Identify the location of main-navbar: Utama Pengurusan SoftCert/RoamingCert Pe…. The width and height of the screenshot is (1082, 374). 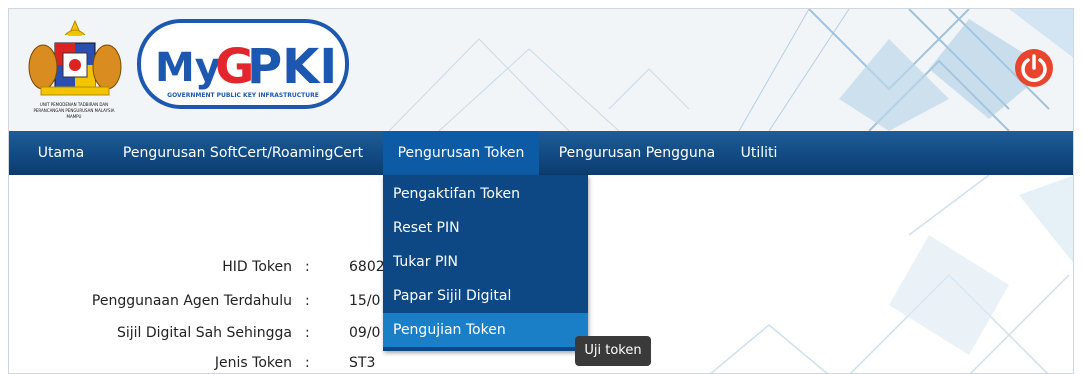
(541, 153).